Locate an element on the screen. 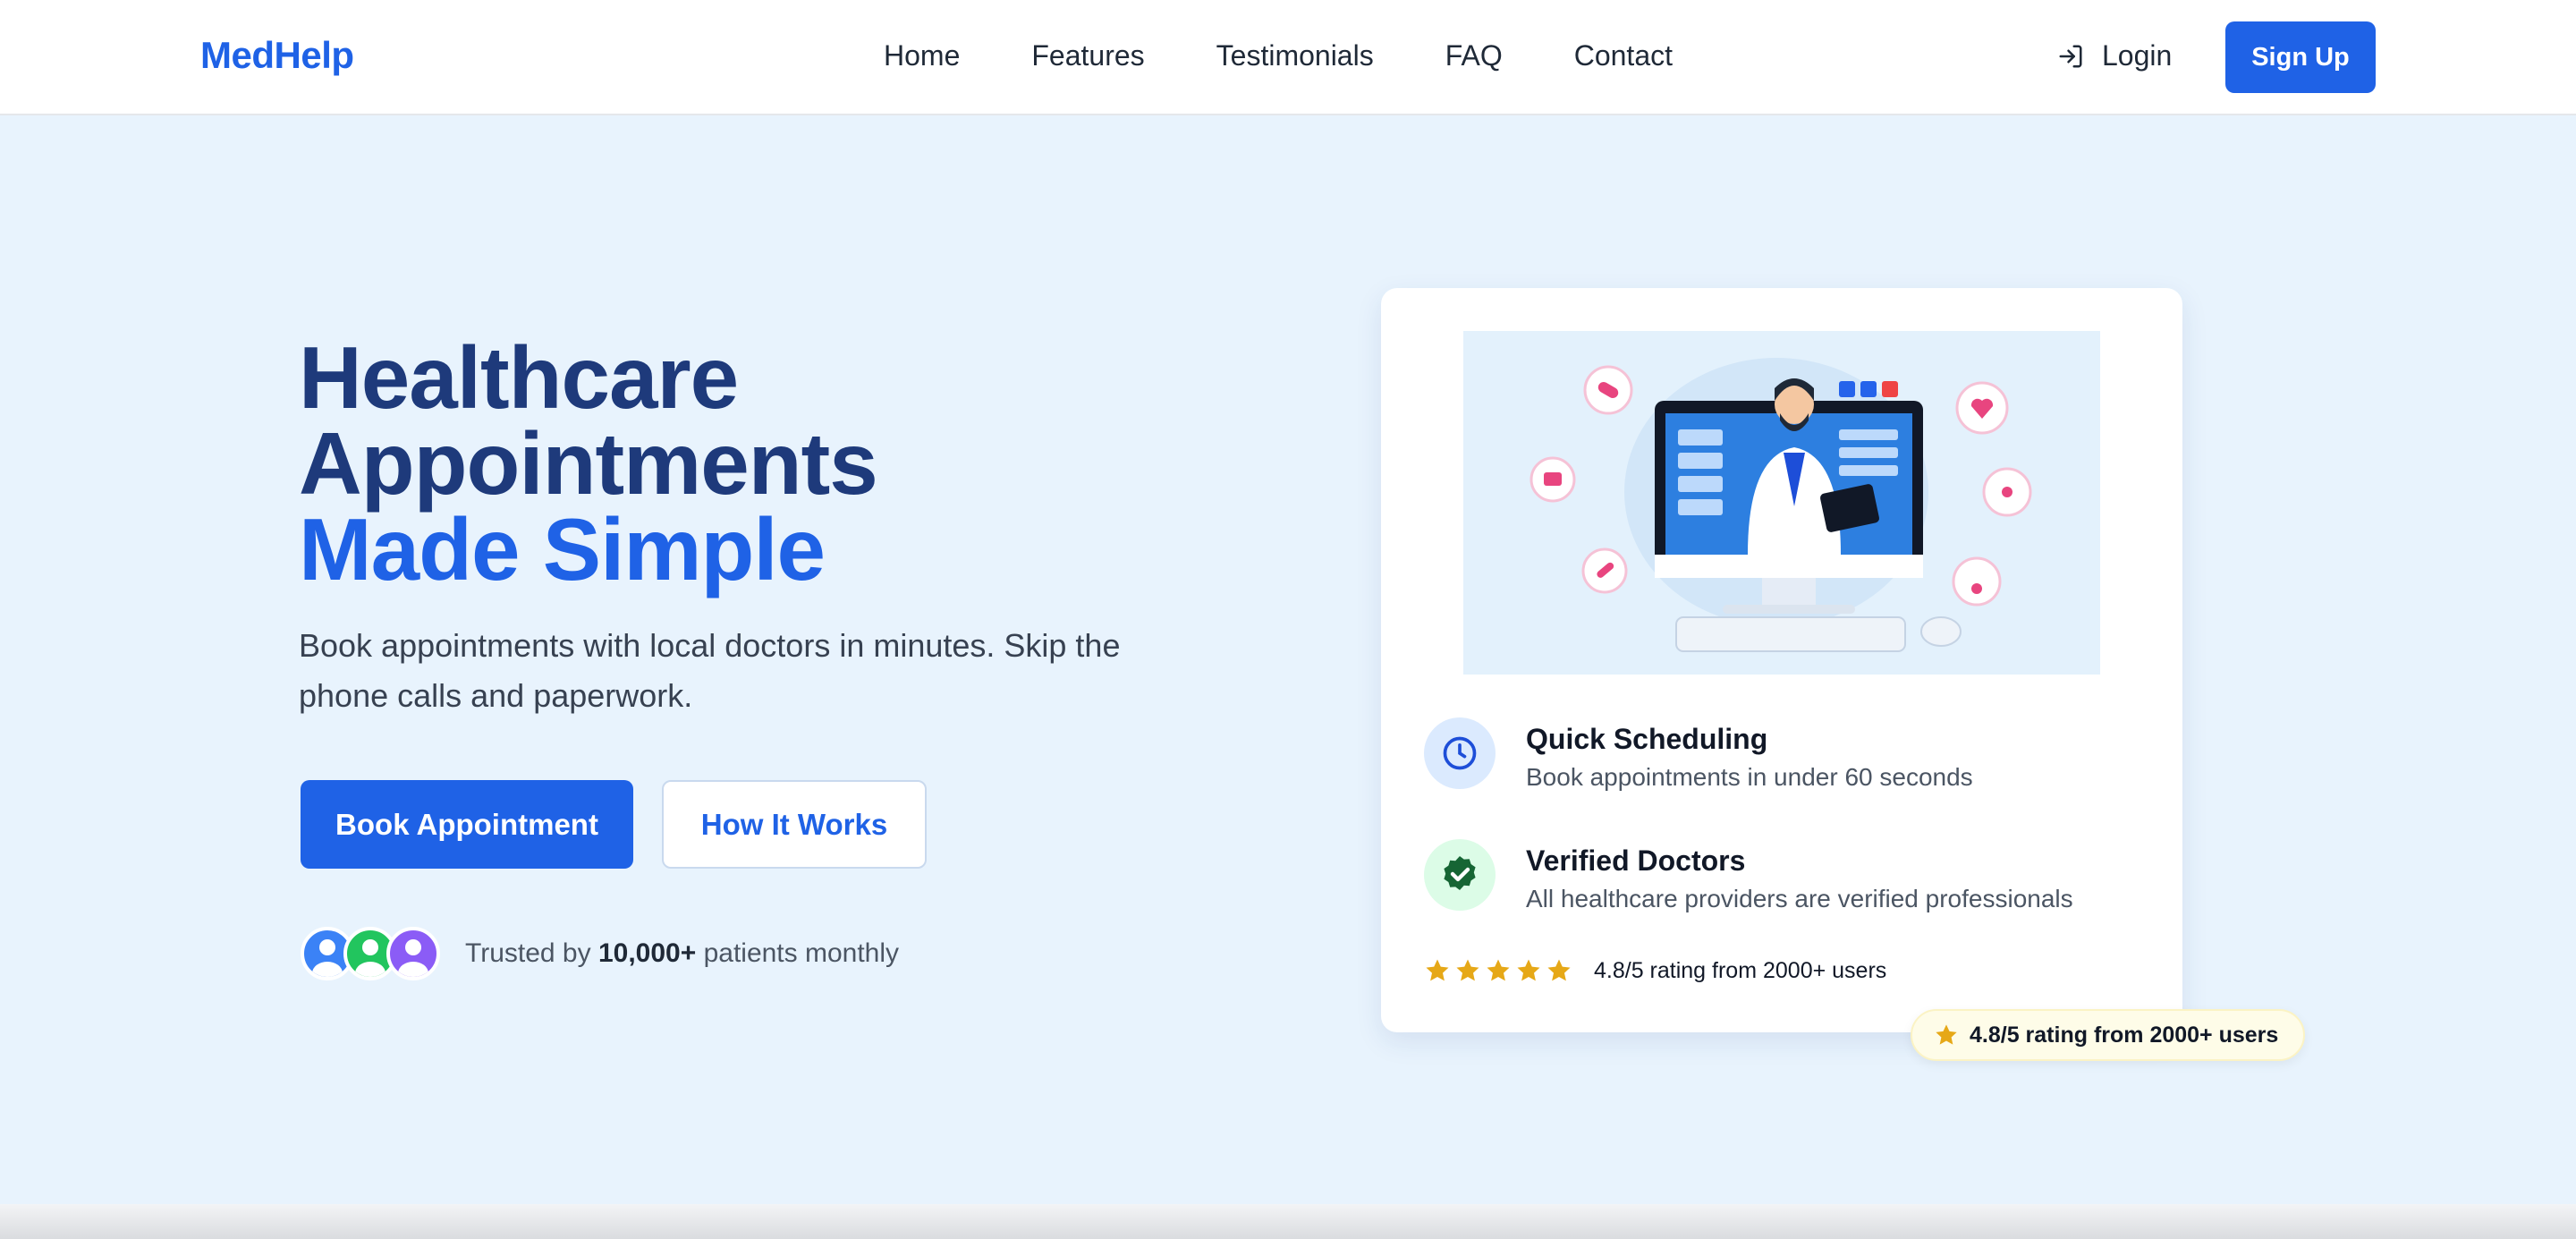 Image resolution: width=2576 pixels, height=1239 pixels. book-appointment-button: Book Appointment is located at coordinates (467, 824).